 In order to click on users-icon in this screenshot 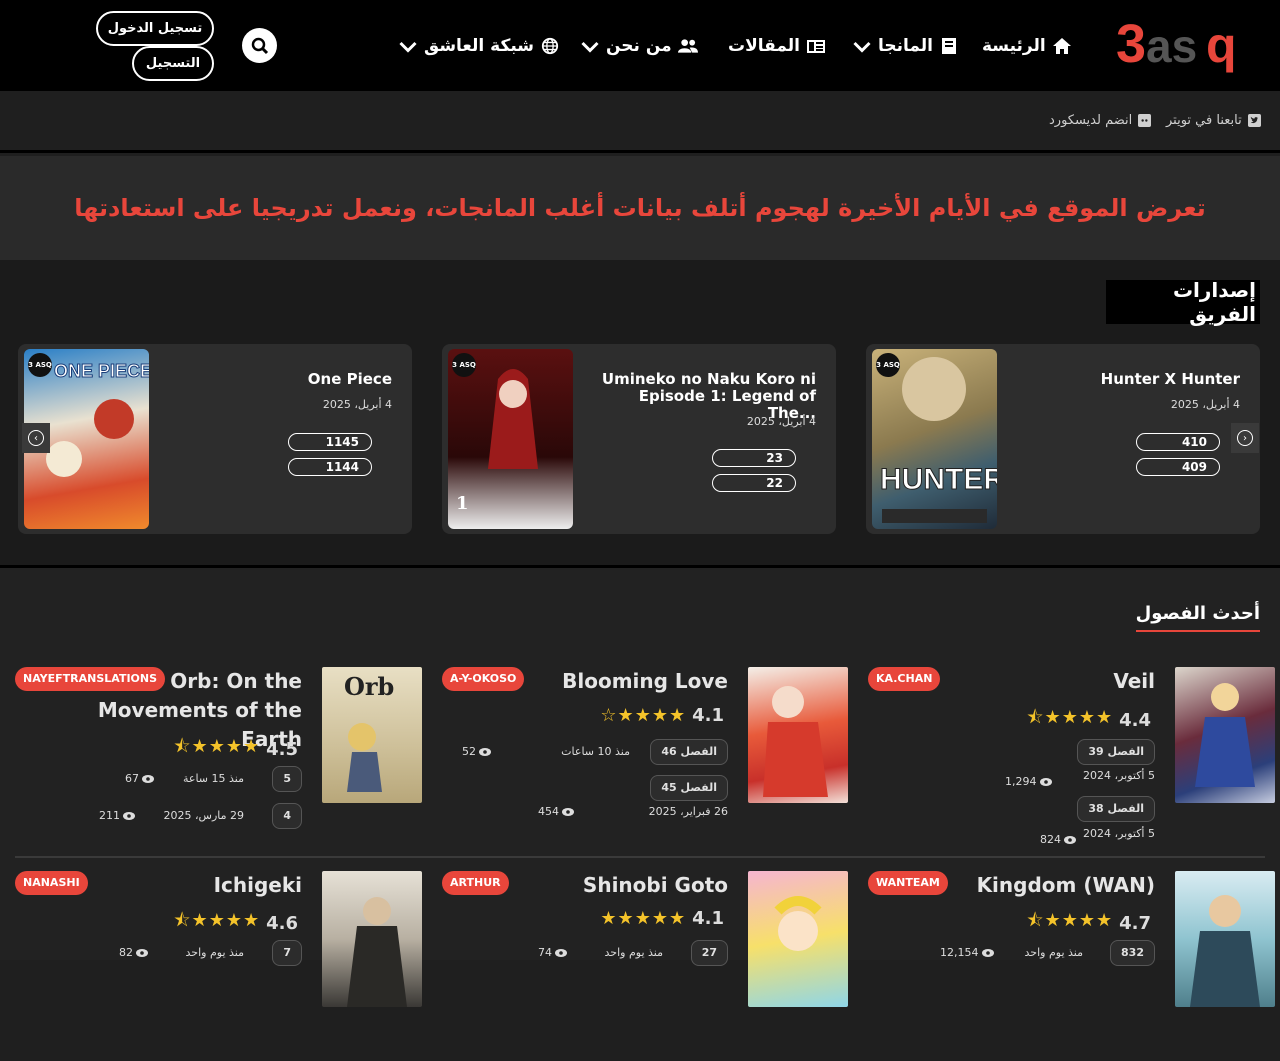, I will do `click(687, 46)`.